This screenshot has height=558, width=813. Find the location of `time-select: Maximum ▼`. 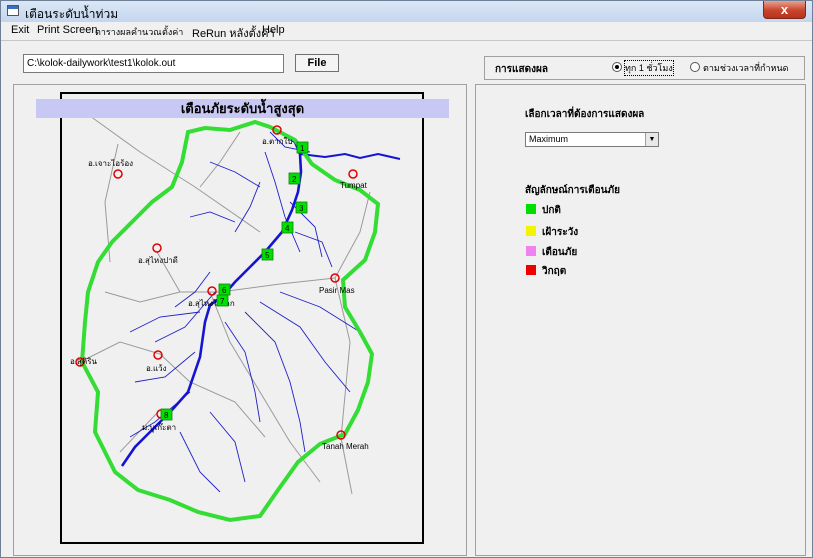

time-select: Maximum ▼ is located at coordinates (592, 139).